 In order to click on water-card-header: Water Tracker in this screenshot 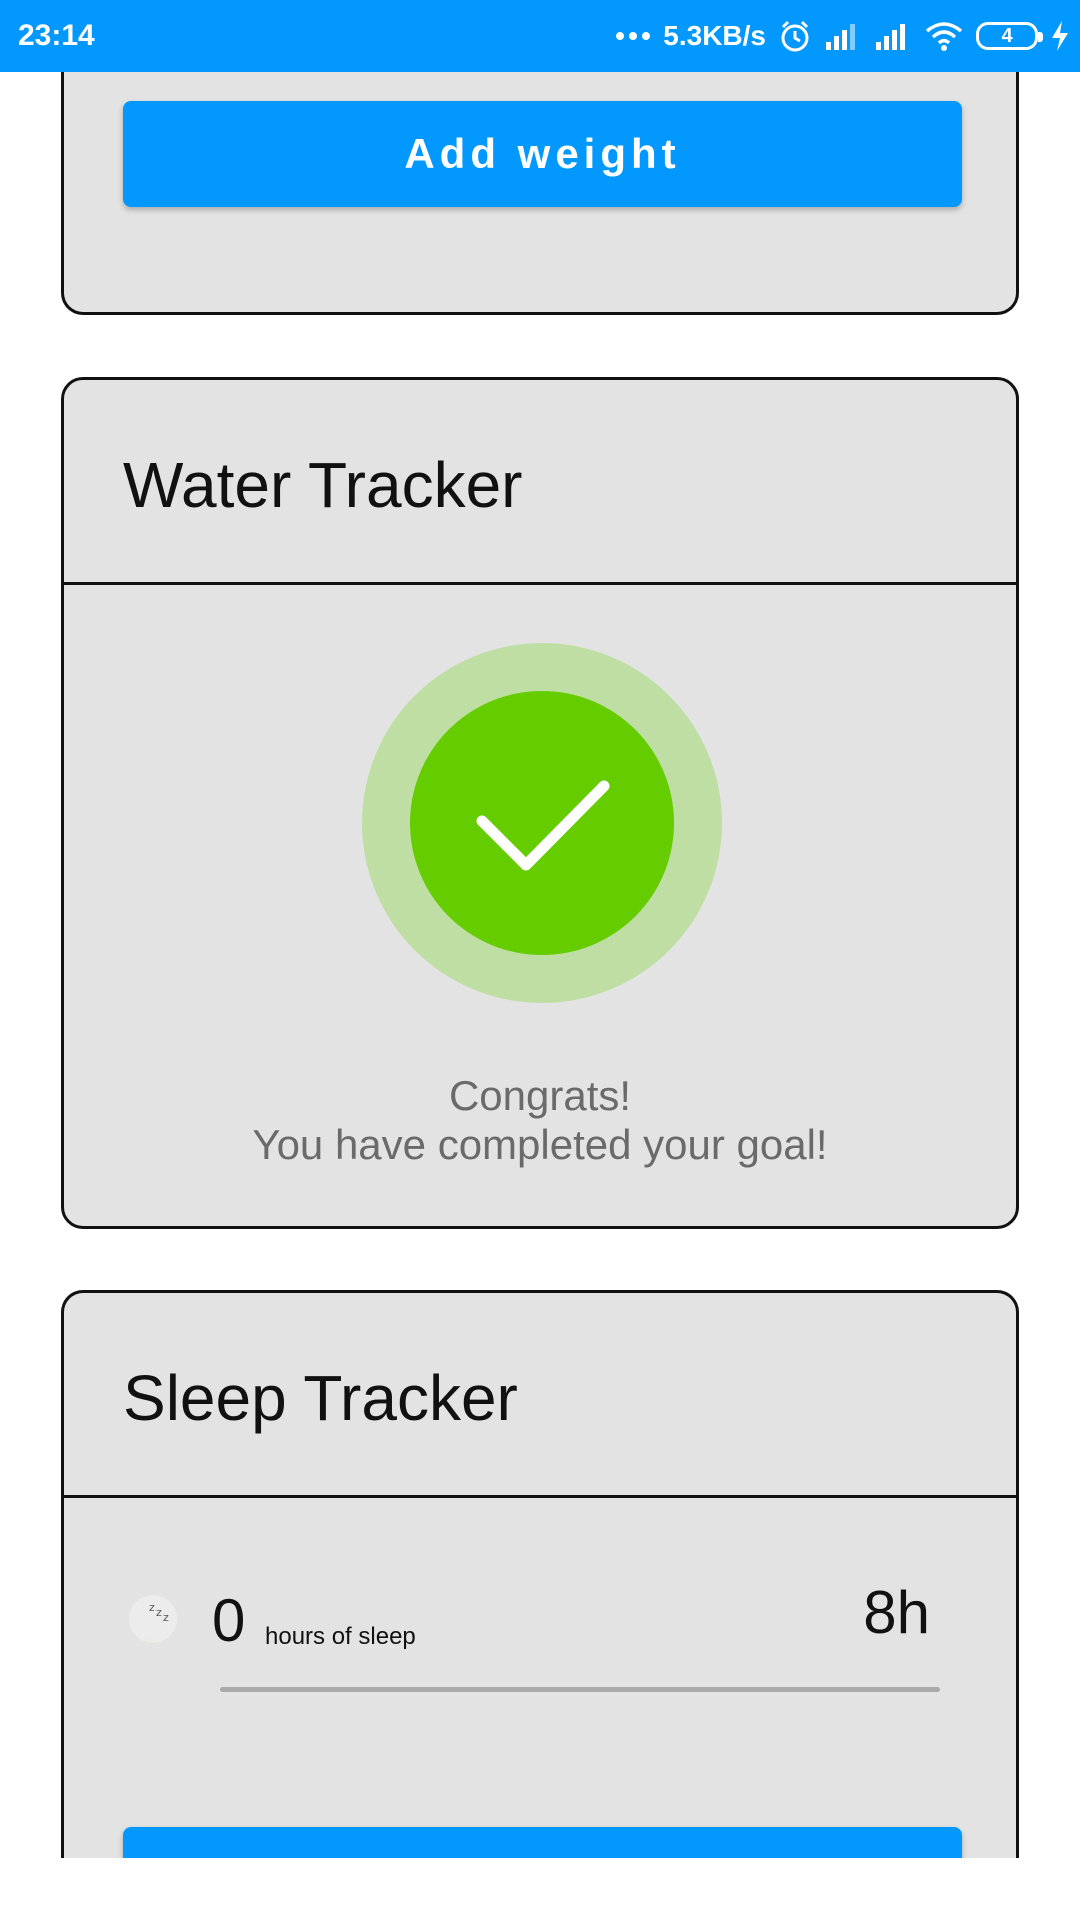, I will do `click(540, 482)`.